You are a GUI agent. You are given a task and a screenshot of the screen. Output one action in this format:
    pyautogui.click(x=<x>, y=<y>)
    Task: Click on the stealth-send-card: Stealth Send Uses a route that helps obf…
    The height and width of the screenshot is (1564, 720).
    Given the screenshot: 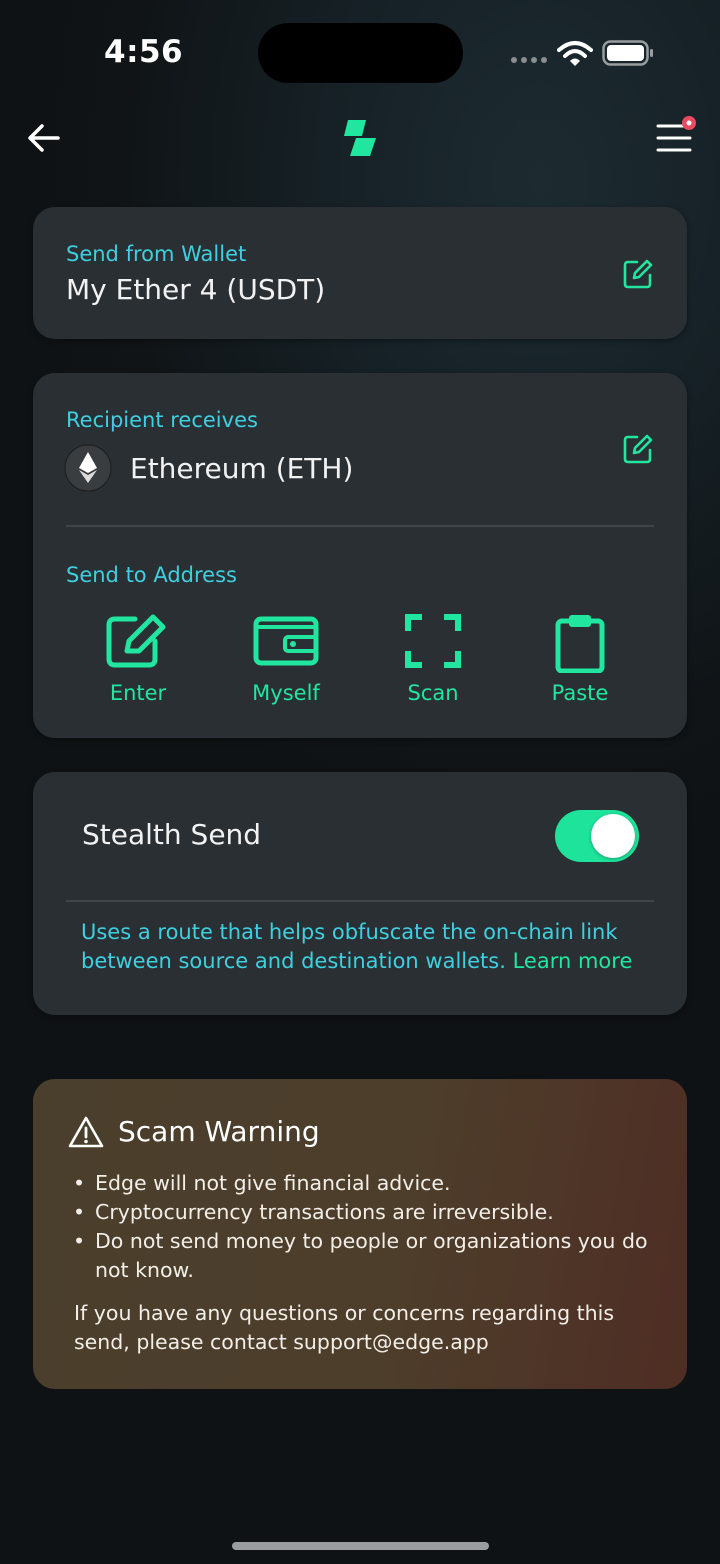 What is the action you would take?
    pyautogui.click(x=360, y=893)
    